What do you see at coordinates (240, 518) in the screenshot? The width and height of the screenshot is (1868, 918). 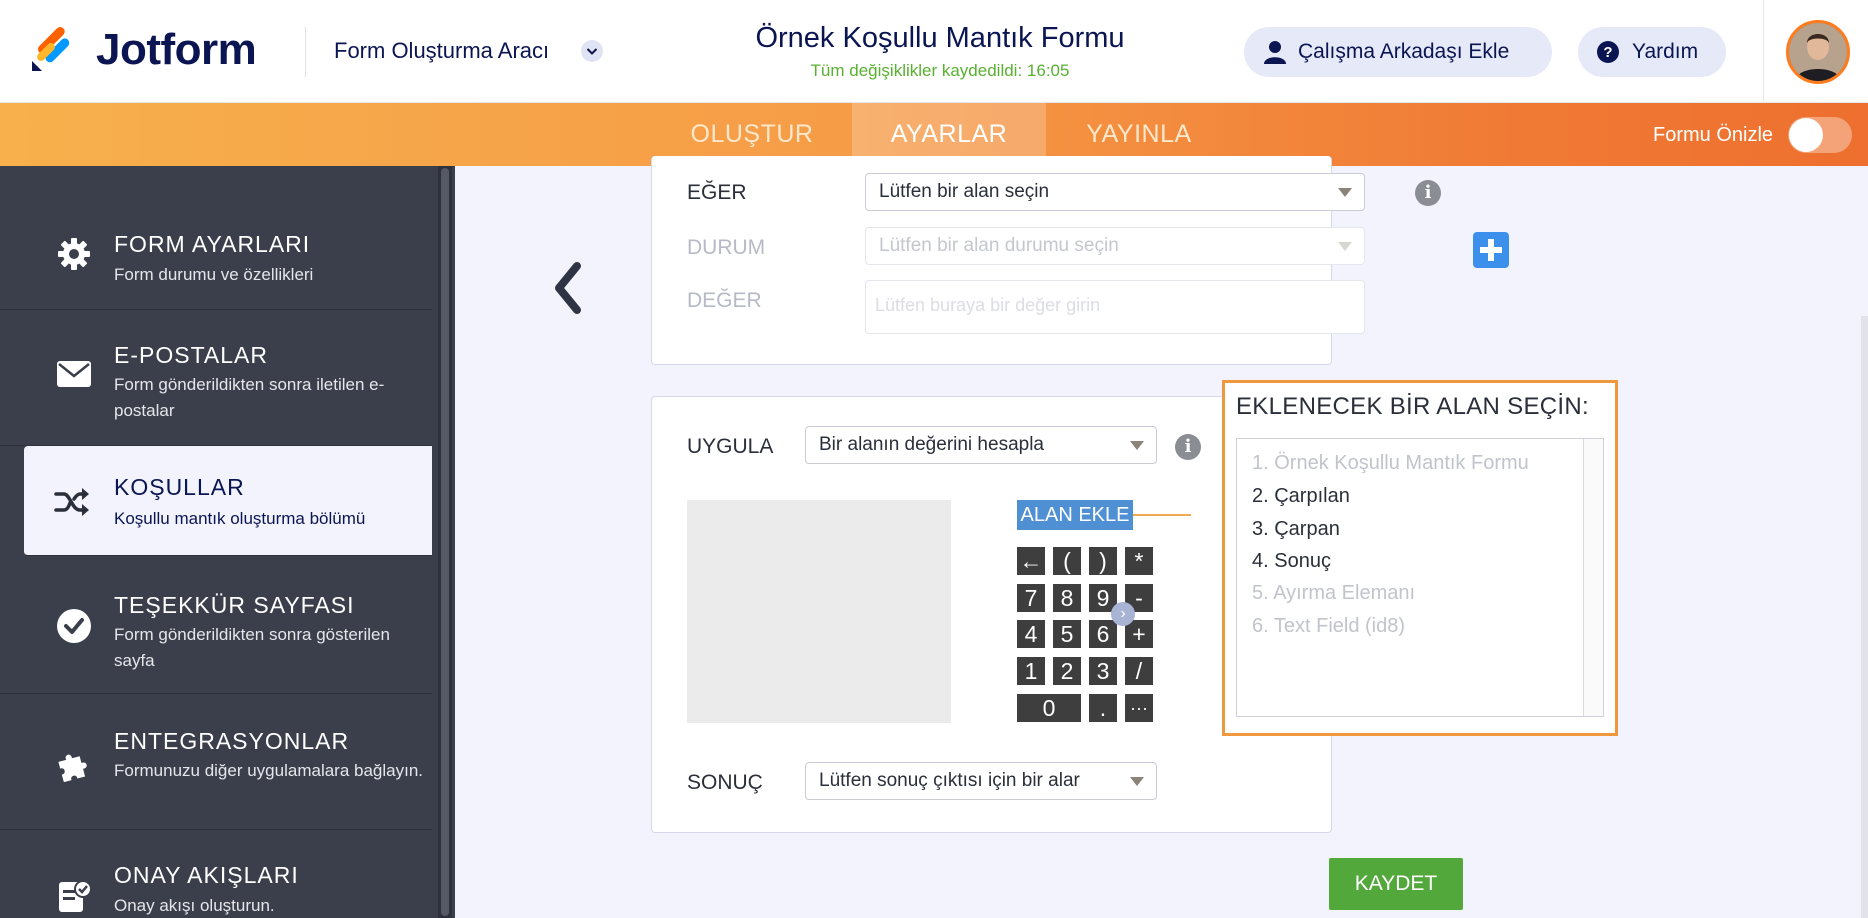 I see `sidebar-item-desc: Koşullu mantık oluşturma bölümü` at bounding box center [240, 518].